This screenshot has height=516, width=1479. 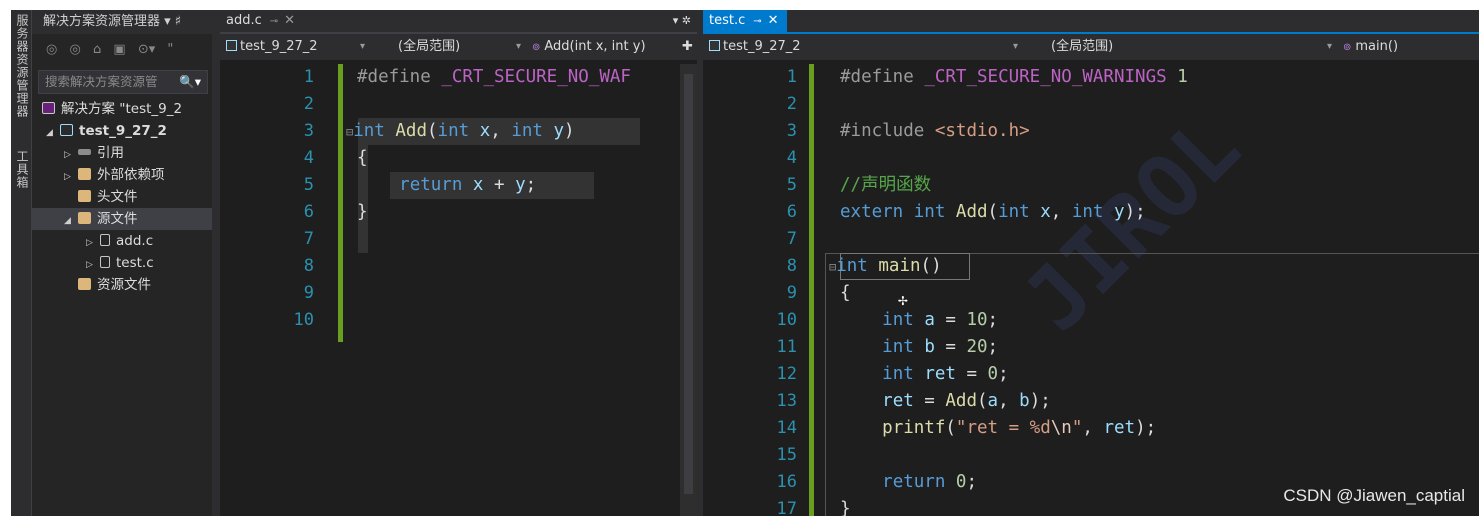 I want to click on scrollbar-thumb, so click(x=688, y=284).